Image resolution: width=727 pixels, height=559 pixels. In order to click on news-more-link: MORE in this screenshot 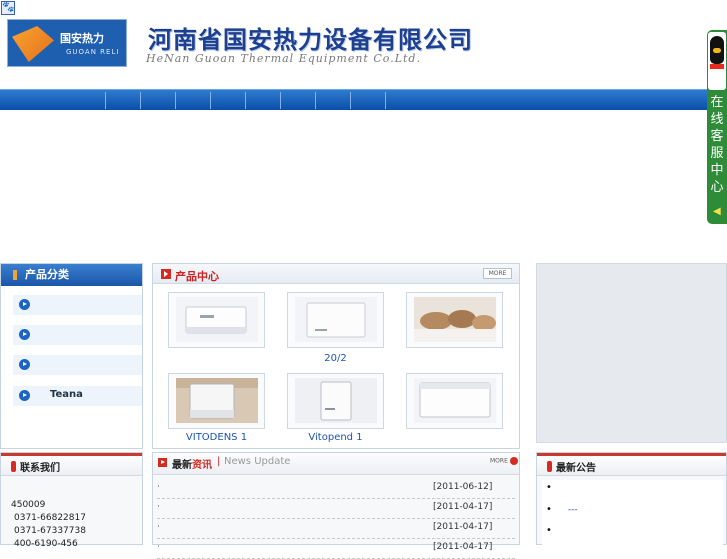, I will do `click(504, 461)`.